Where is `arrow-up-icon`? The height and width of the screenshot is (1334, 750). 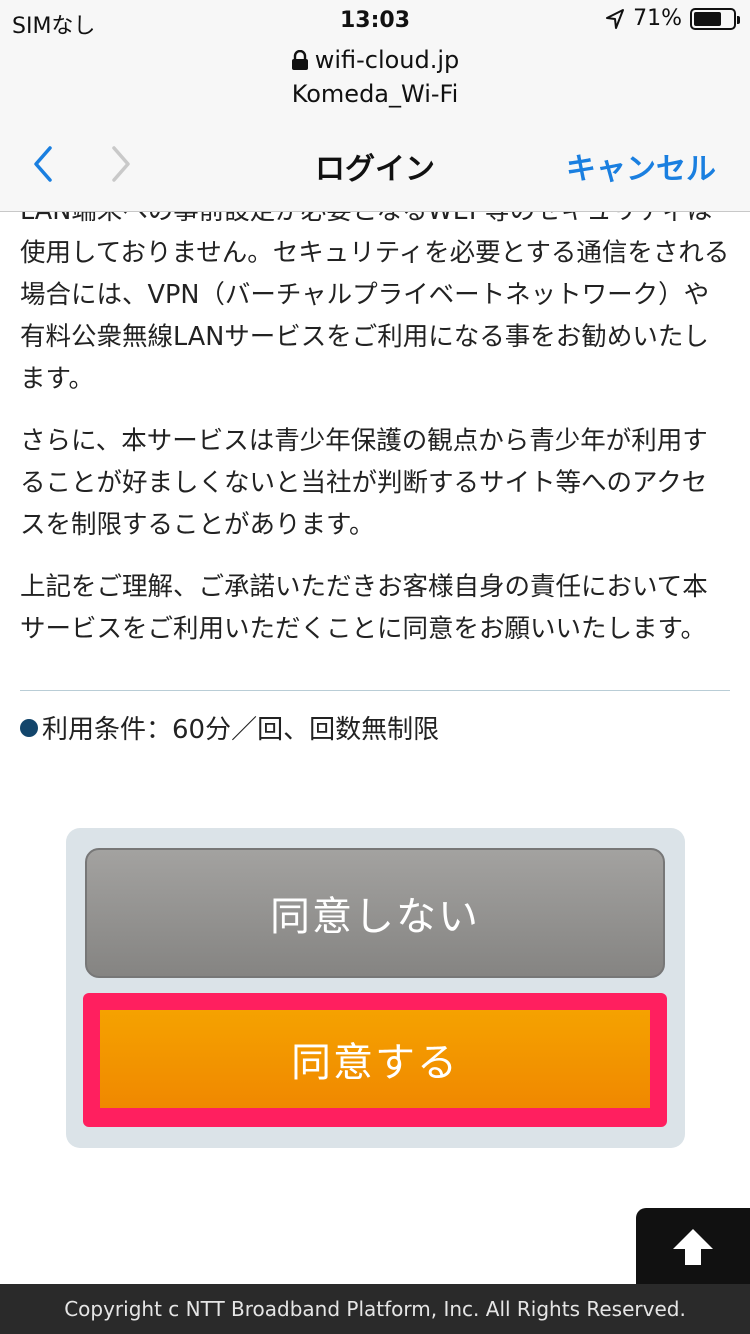 arrow-up-icon is located at coordinates (693, 1247).